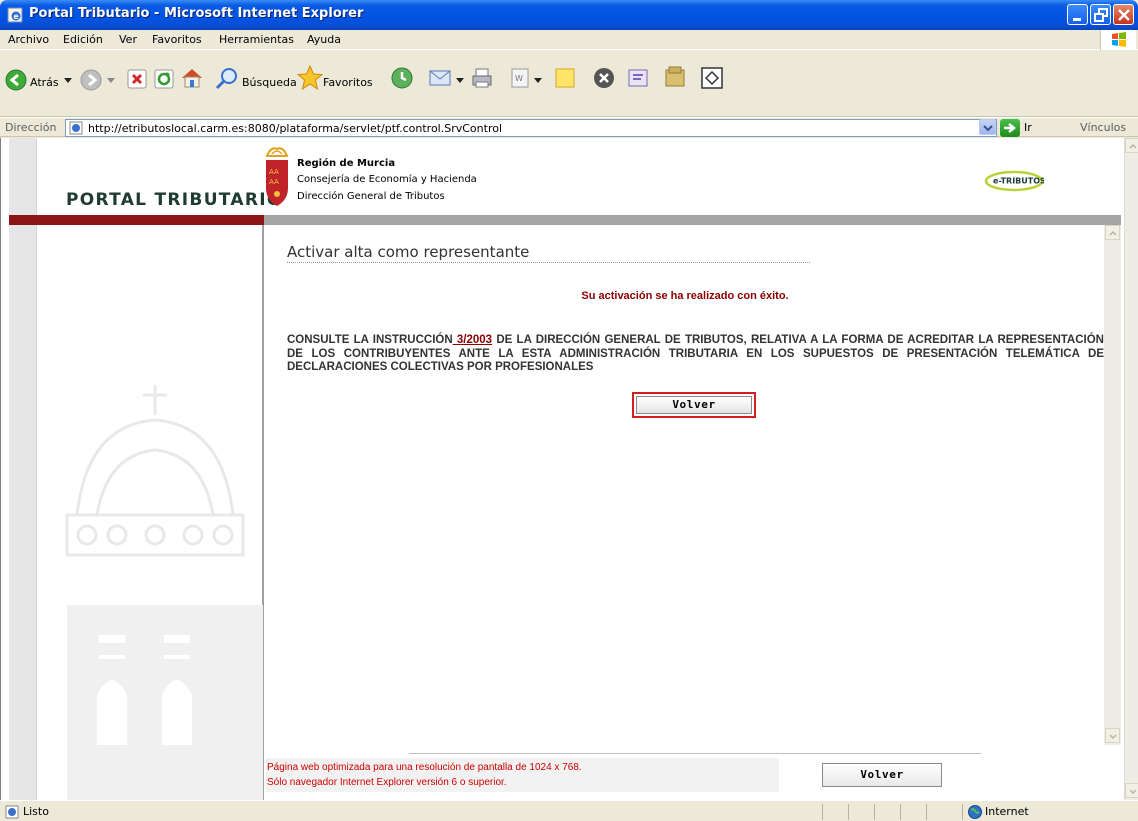 This screenshot has height=821, width=1138. I want to click on status-bar: Listo Internet, so click(569, 810).